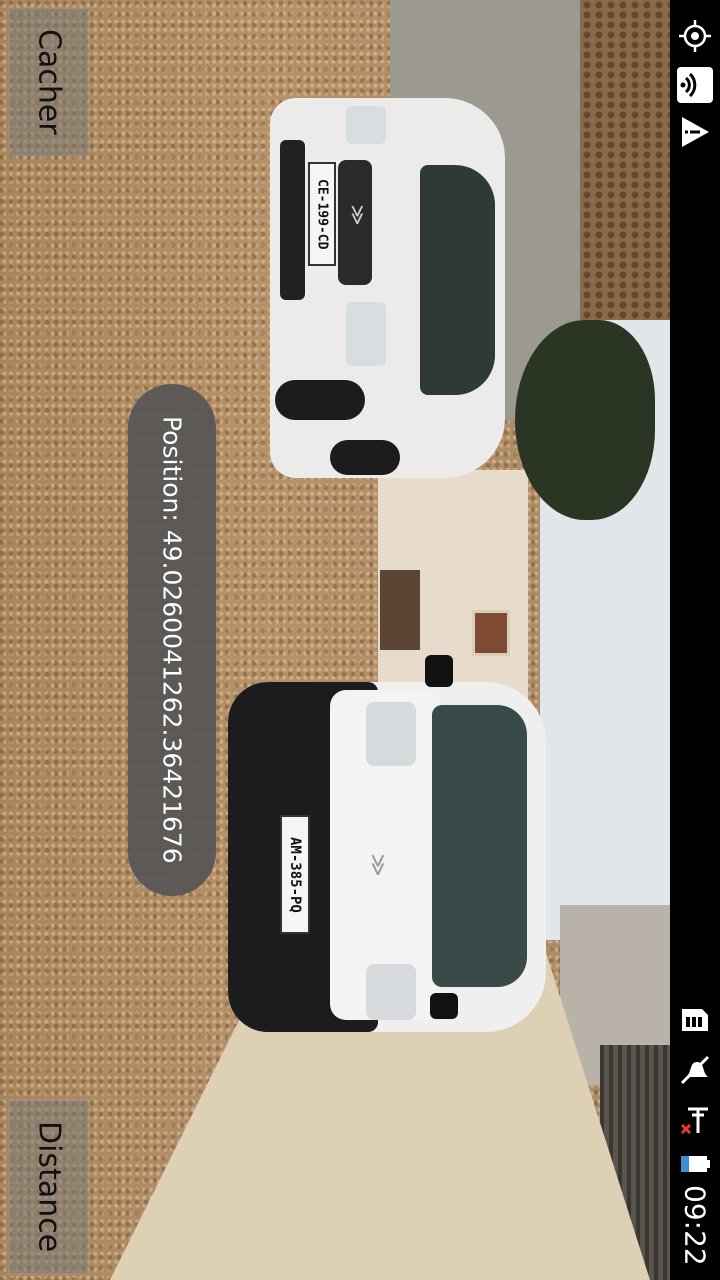  What do you see at coordinates (695, 36) in the screenshot?
I see `gps-icon` at bounding box center [695, 36].